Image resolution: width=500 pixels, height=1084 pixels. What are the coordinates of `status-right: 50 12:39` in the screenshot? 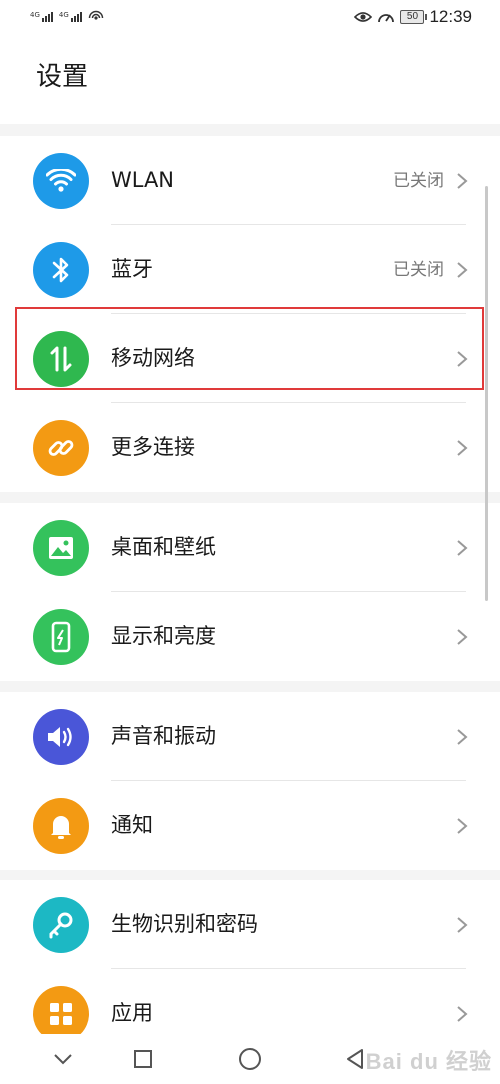 It's located at (413, 17).